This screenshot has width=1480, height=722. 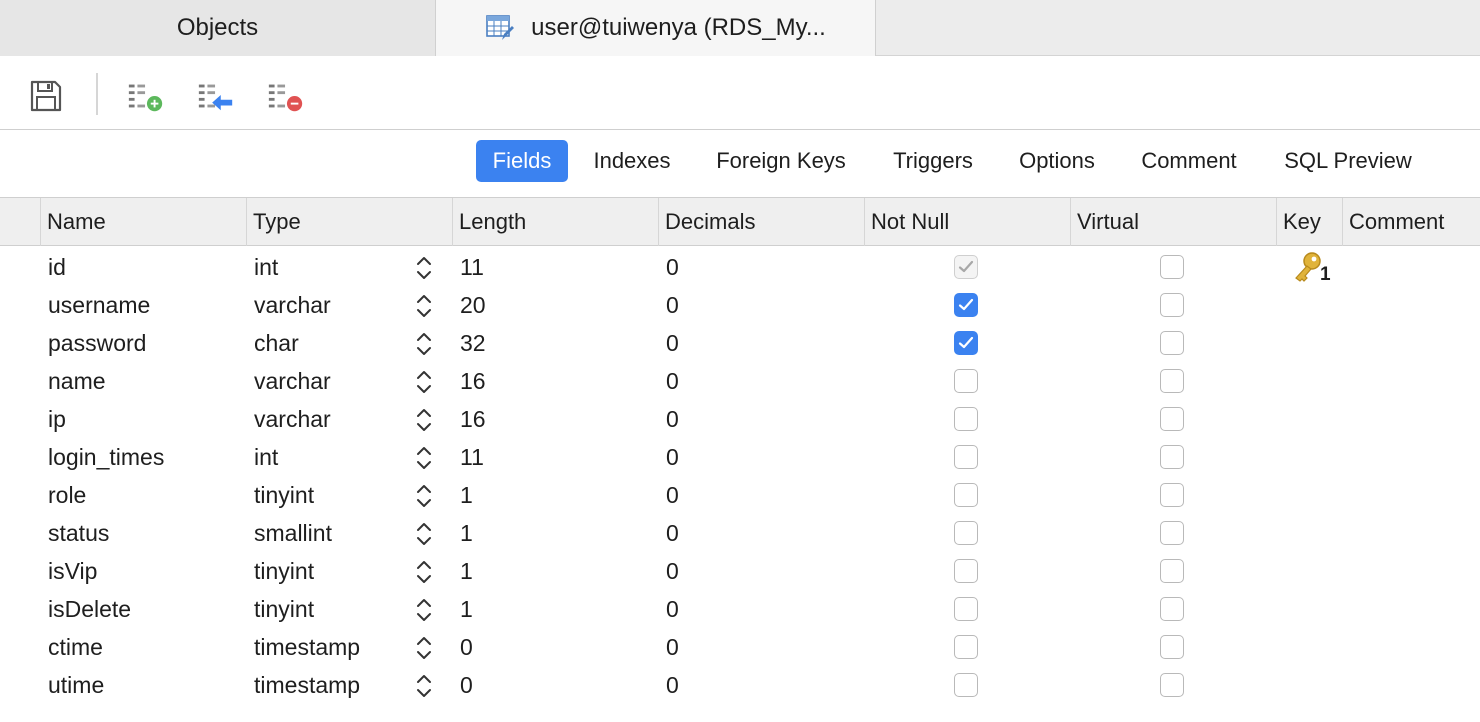 What do you see at coordinates (740, 419) in the screenshot?
I see `table-row: ip varchar 16 0` at bounding box center [740, 419].